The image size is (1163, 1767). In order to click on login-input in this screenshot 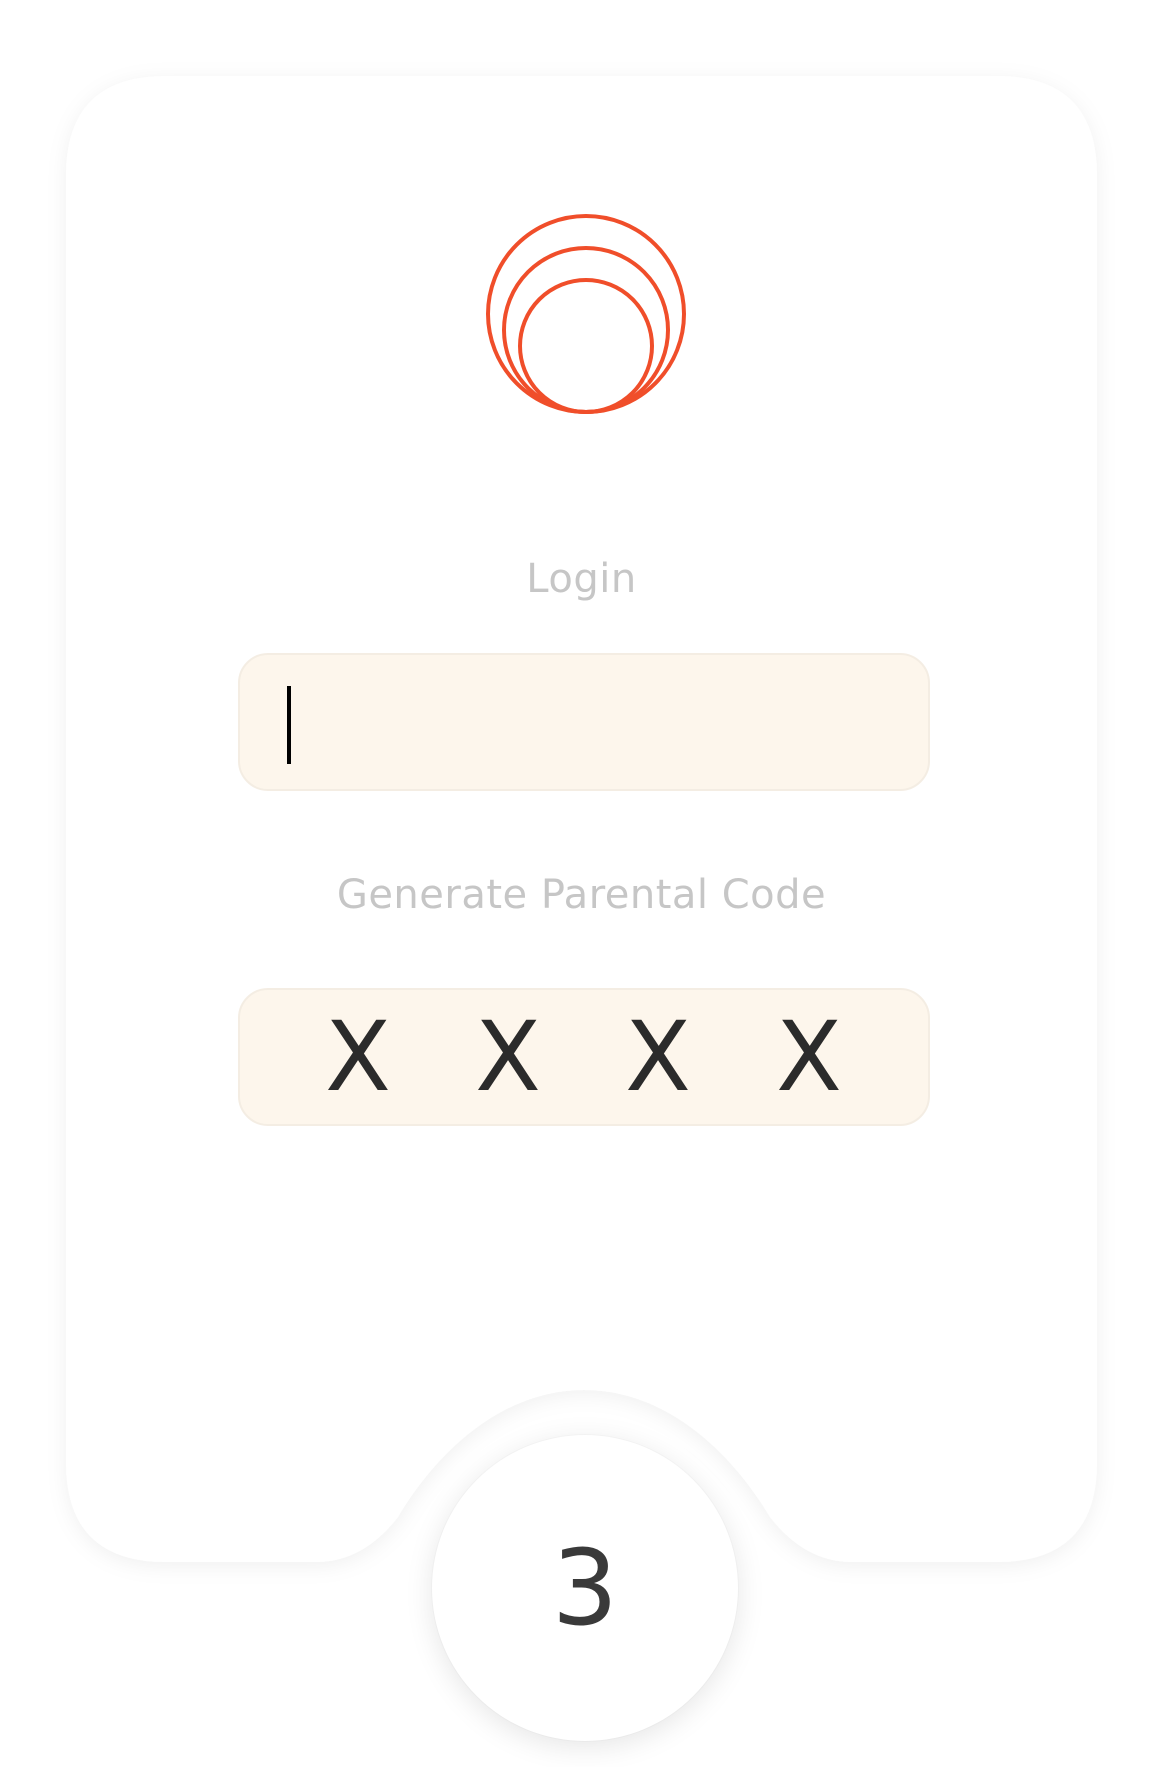, I will do `click(584, 722)`.